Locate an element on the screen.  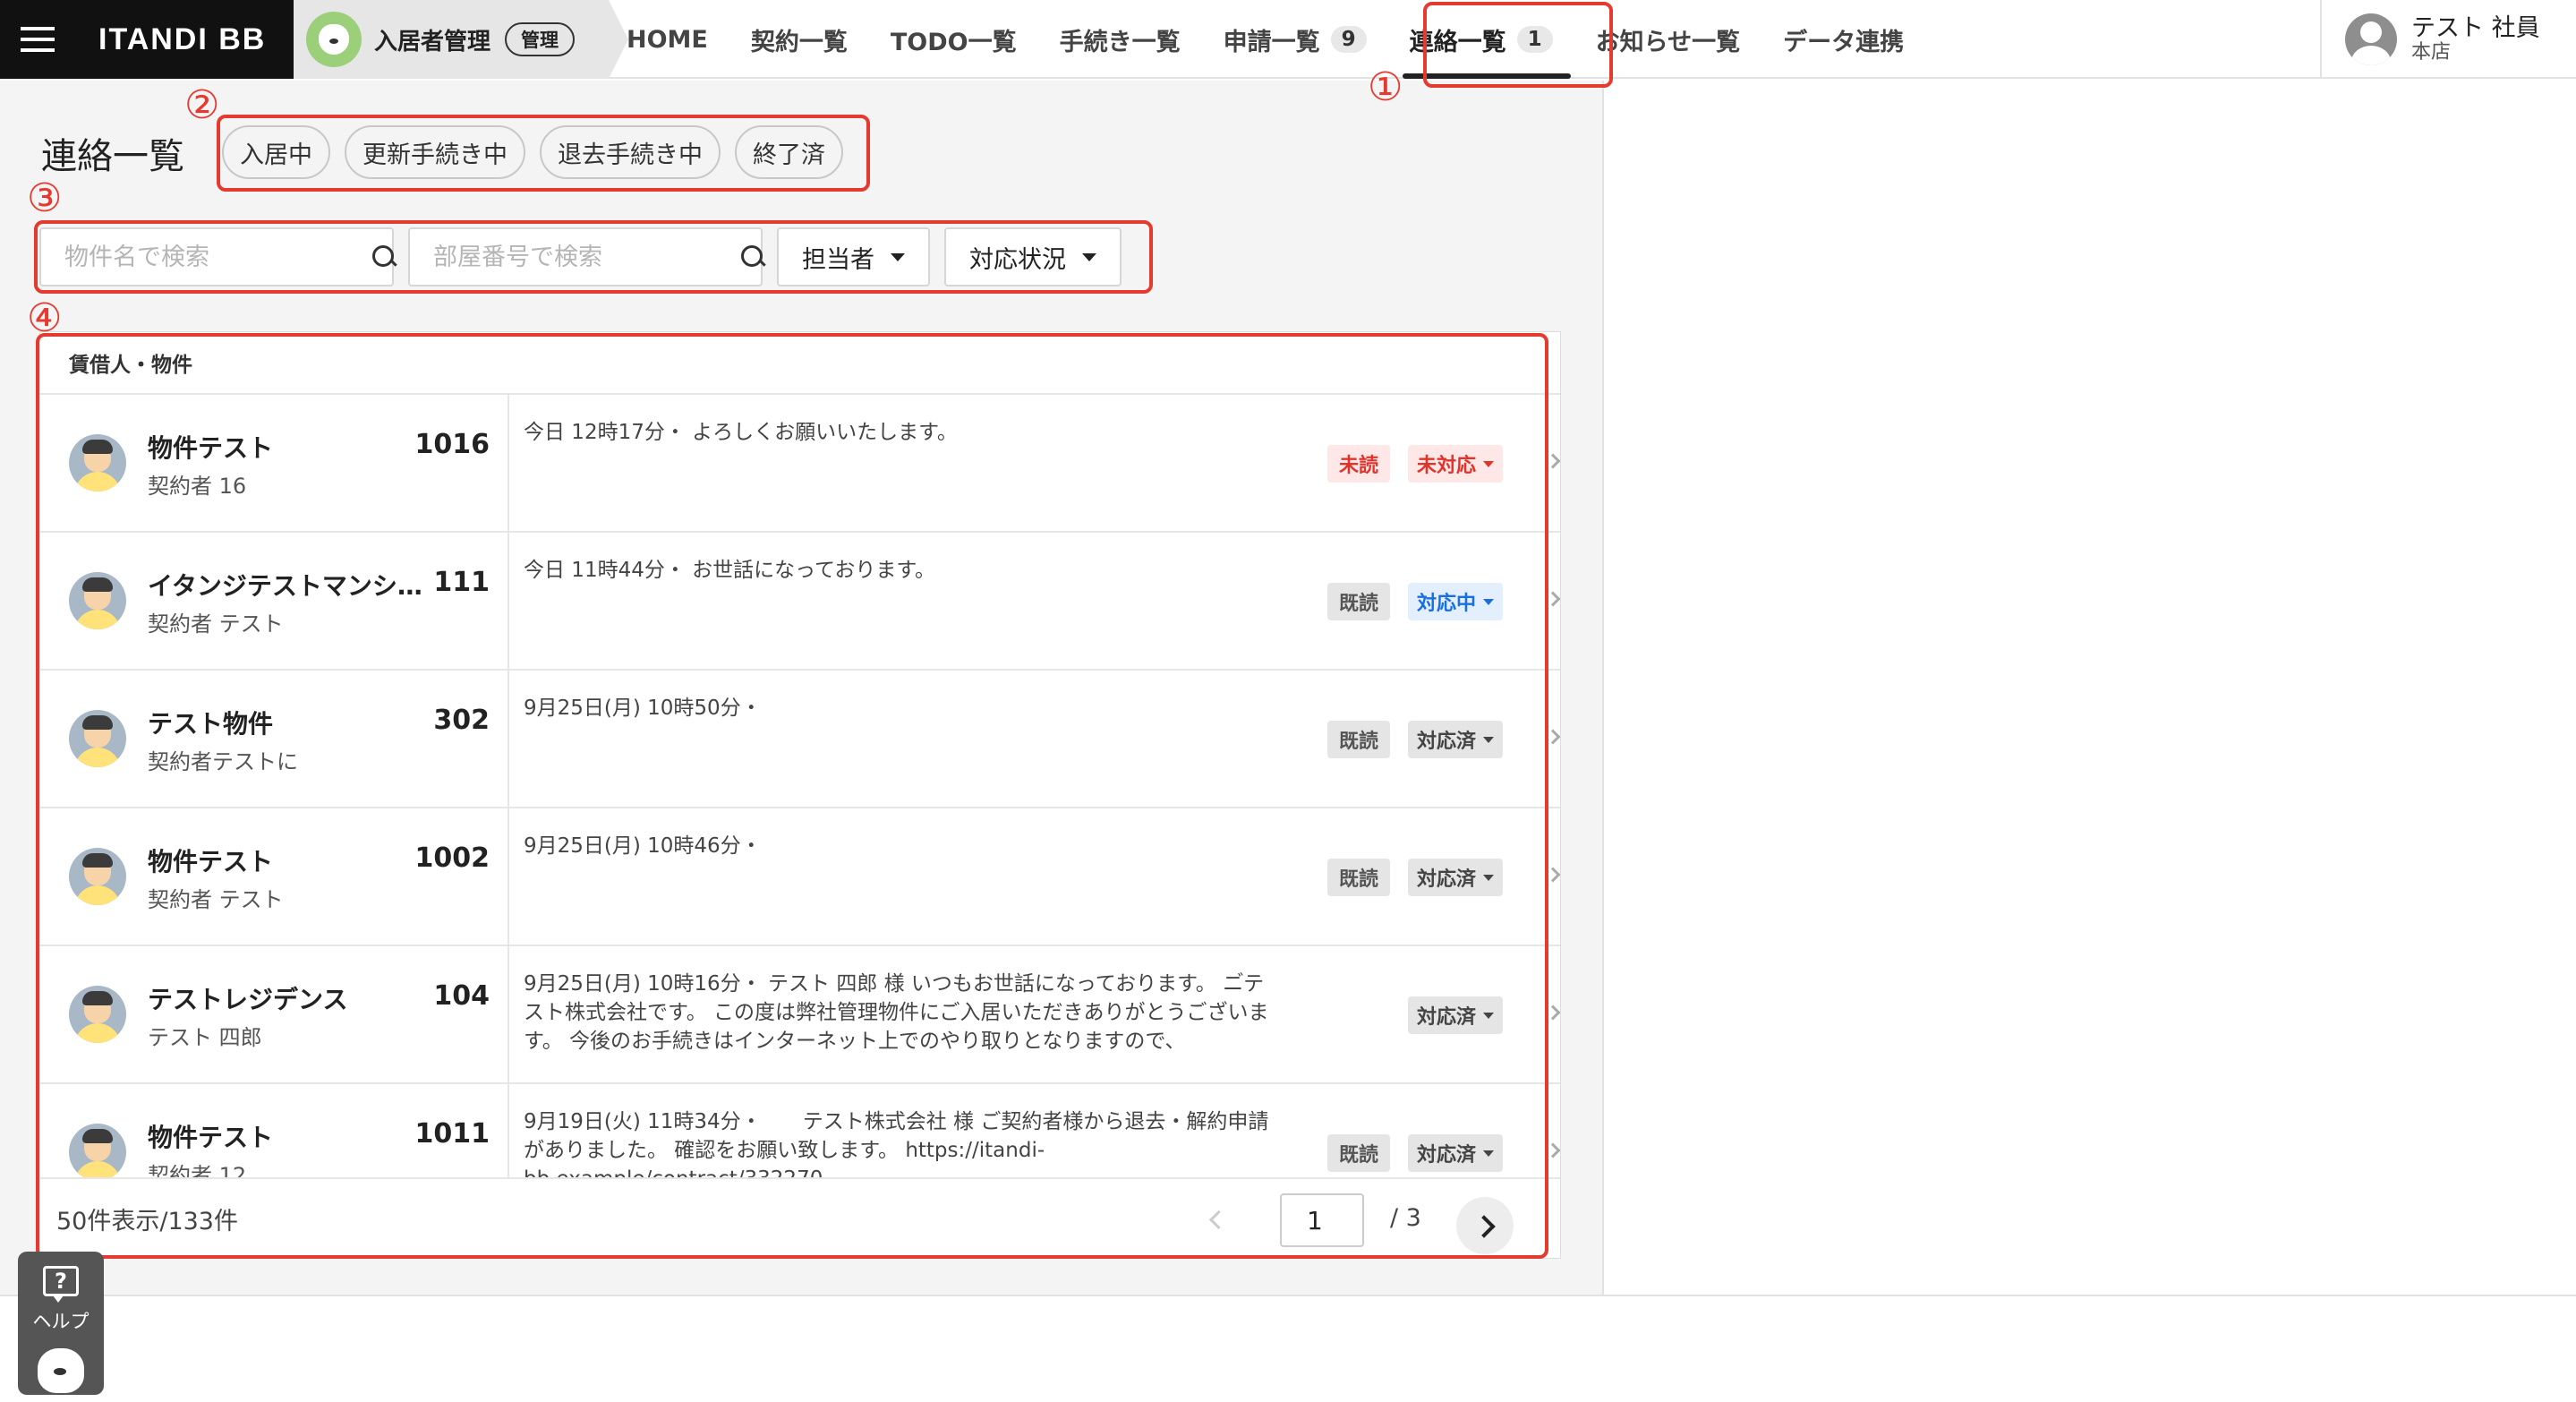
nav-contracts: 契約一覧 is located at coordinates (799, 39).